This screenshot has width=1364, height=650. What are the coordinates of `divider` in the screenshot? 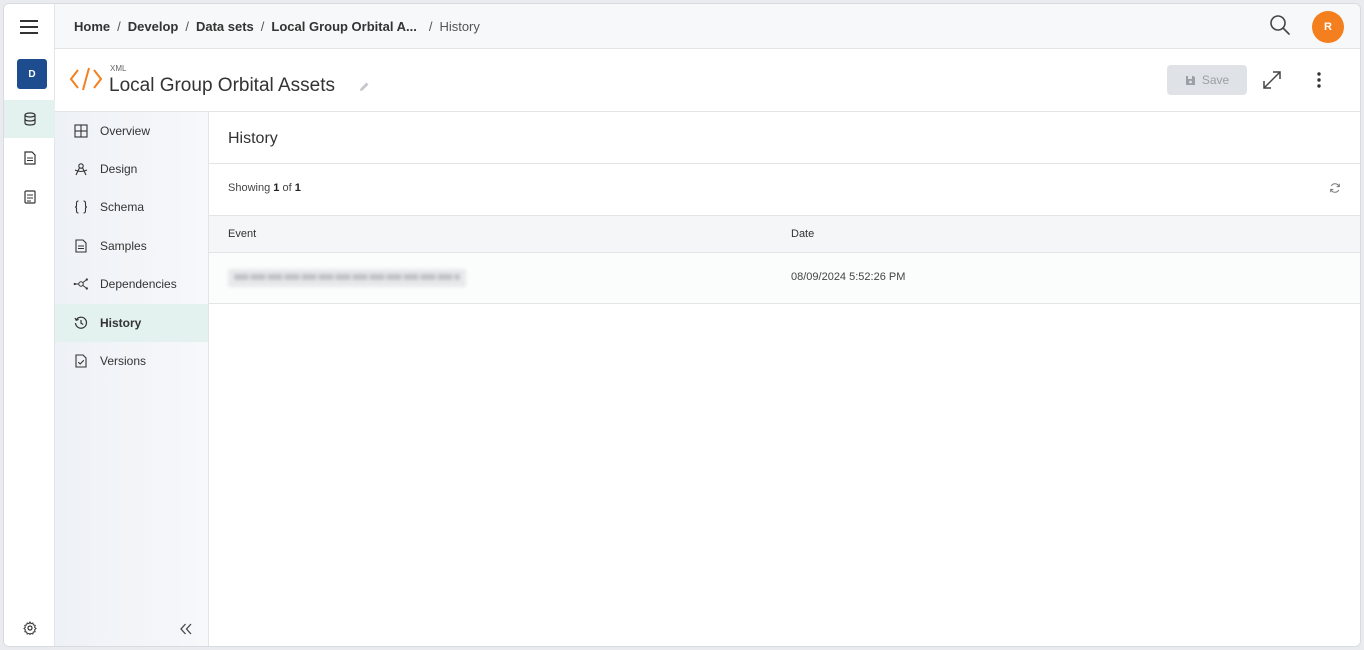 It's located at (784, 163).